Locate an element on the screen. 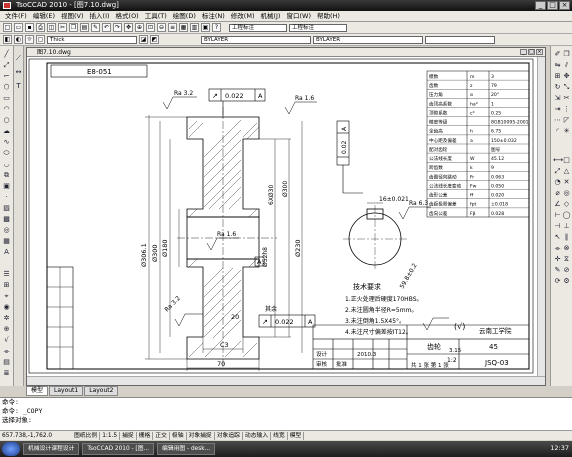 This screenshot has height=457, width=572. status-annotation-scale: 1:1.5 is located at coordinates (110, 435).